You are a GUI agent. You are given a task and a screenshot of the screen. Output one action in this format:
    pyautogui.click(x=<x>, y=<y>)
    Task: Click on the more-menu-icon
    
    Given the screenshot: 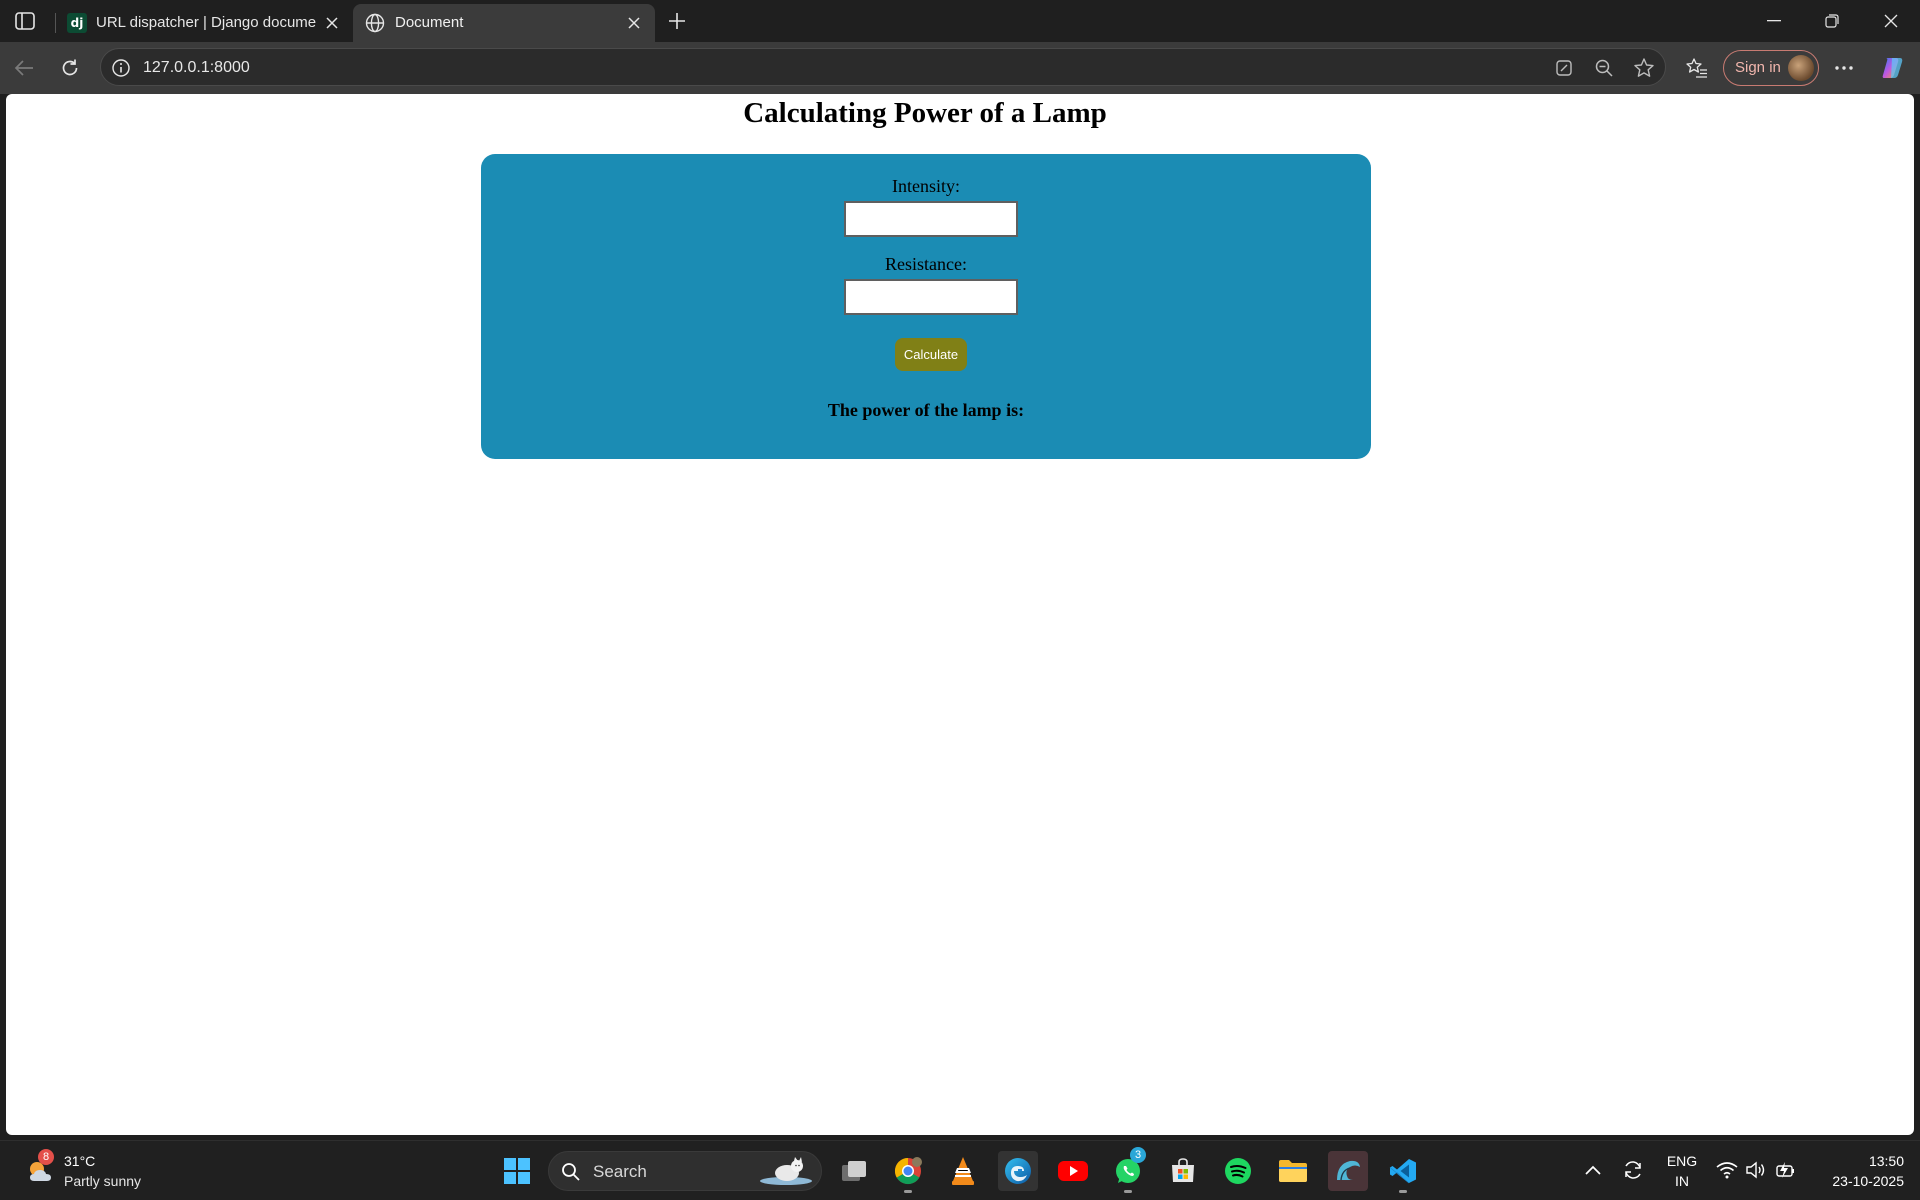 What is the action you would take?
    pyautogui.click(x=1844, y=68)
    